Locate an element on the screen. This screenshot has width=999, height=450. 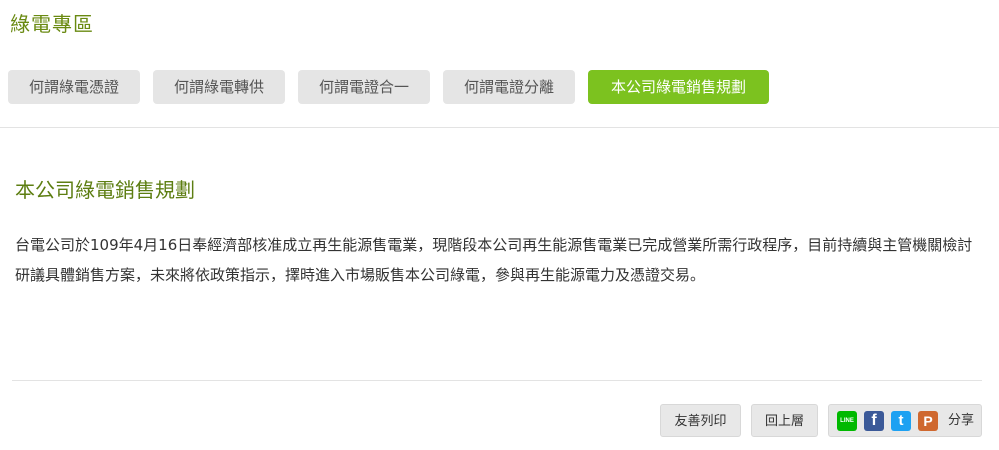
tab-bundled: 何謂電證合一 is located at coordinates (364, 87).